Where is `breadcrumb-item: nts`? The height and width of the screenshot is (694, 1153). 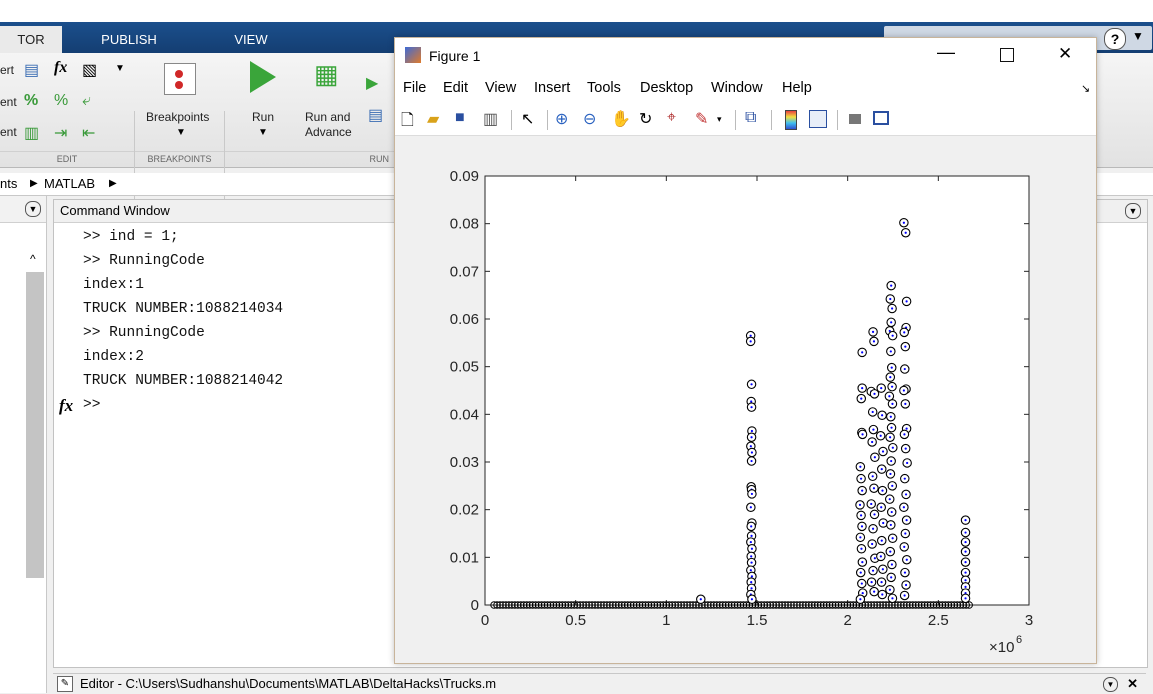
breadcrumb-item: nts is located at coordinates (8, 184).